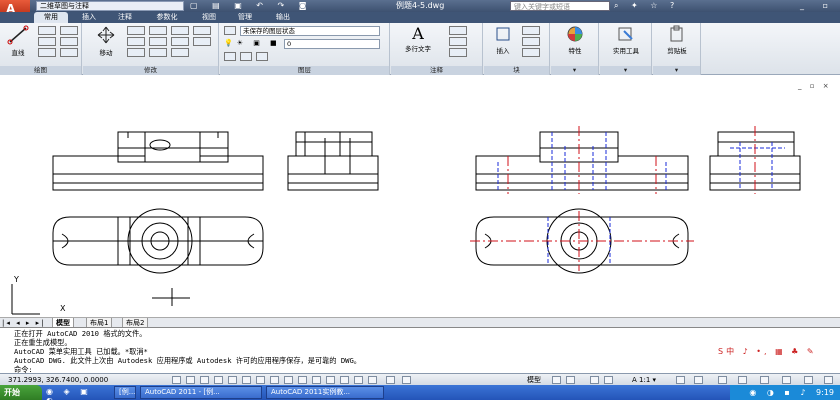 This screenshot has height=405, width=840. What do you see at coordinates (158, 41) in the screenshot?
I see `mirror-icon` at bounding box center [158, 41].